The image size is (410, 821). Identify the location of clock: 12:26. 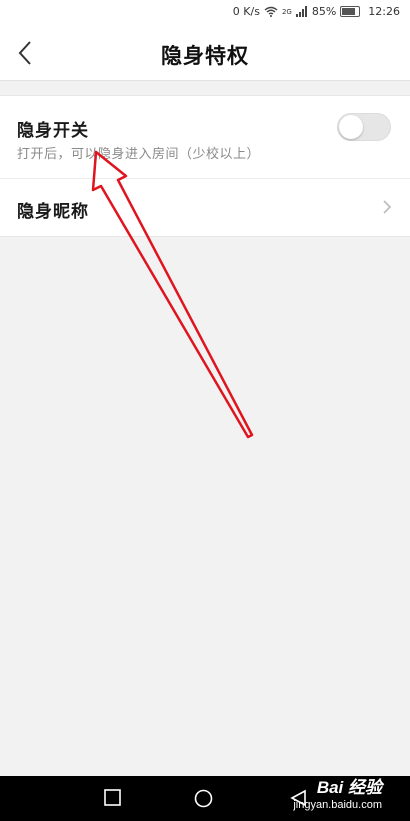
(384, 11).